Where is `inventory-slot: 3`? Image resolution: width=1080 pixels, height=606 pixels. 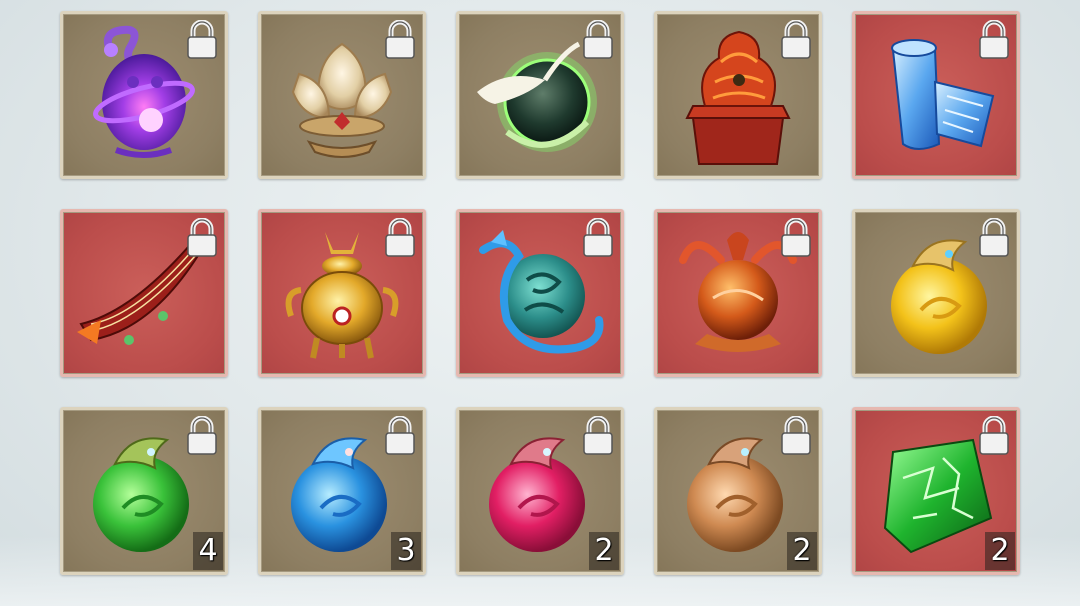 inventory-slot: 3 is located at coordinates (342, 491).